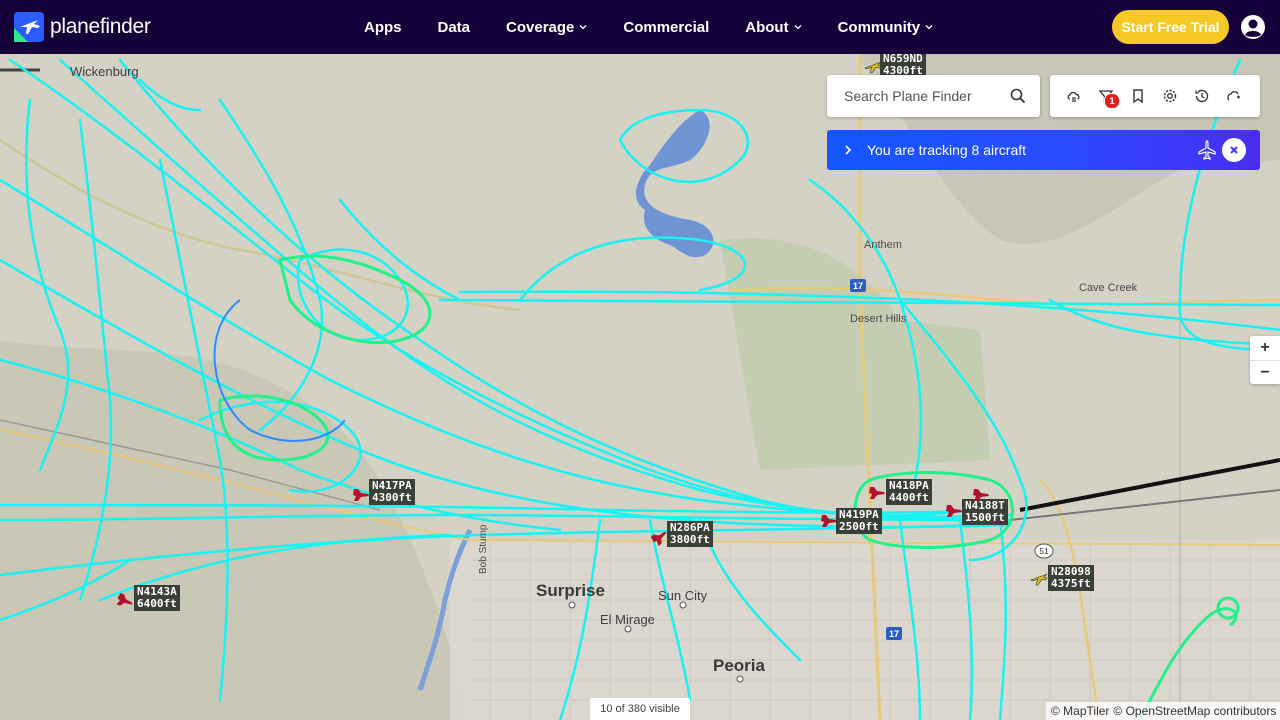  I want to click on place-surprise: Surprise, so click(570, 590).